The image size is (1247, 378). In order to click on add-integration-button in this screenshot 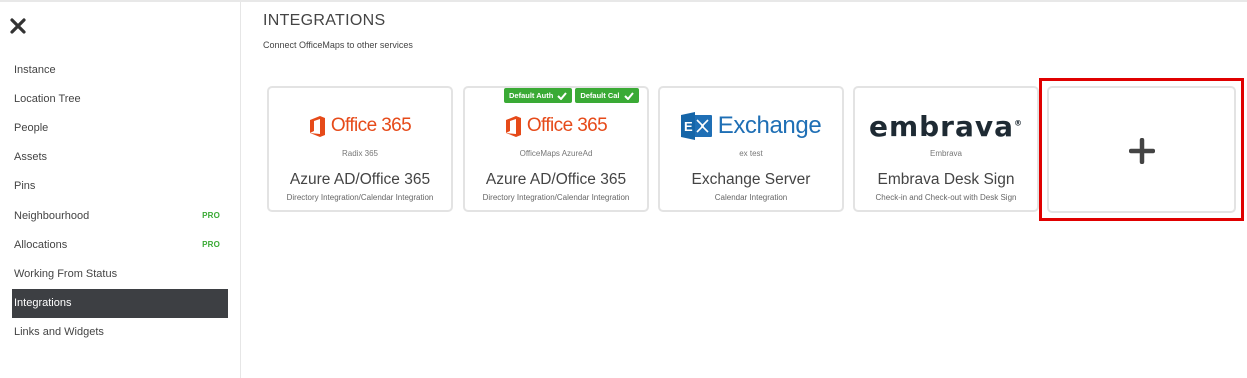, I will do `click(1141, 149)`.